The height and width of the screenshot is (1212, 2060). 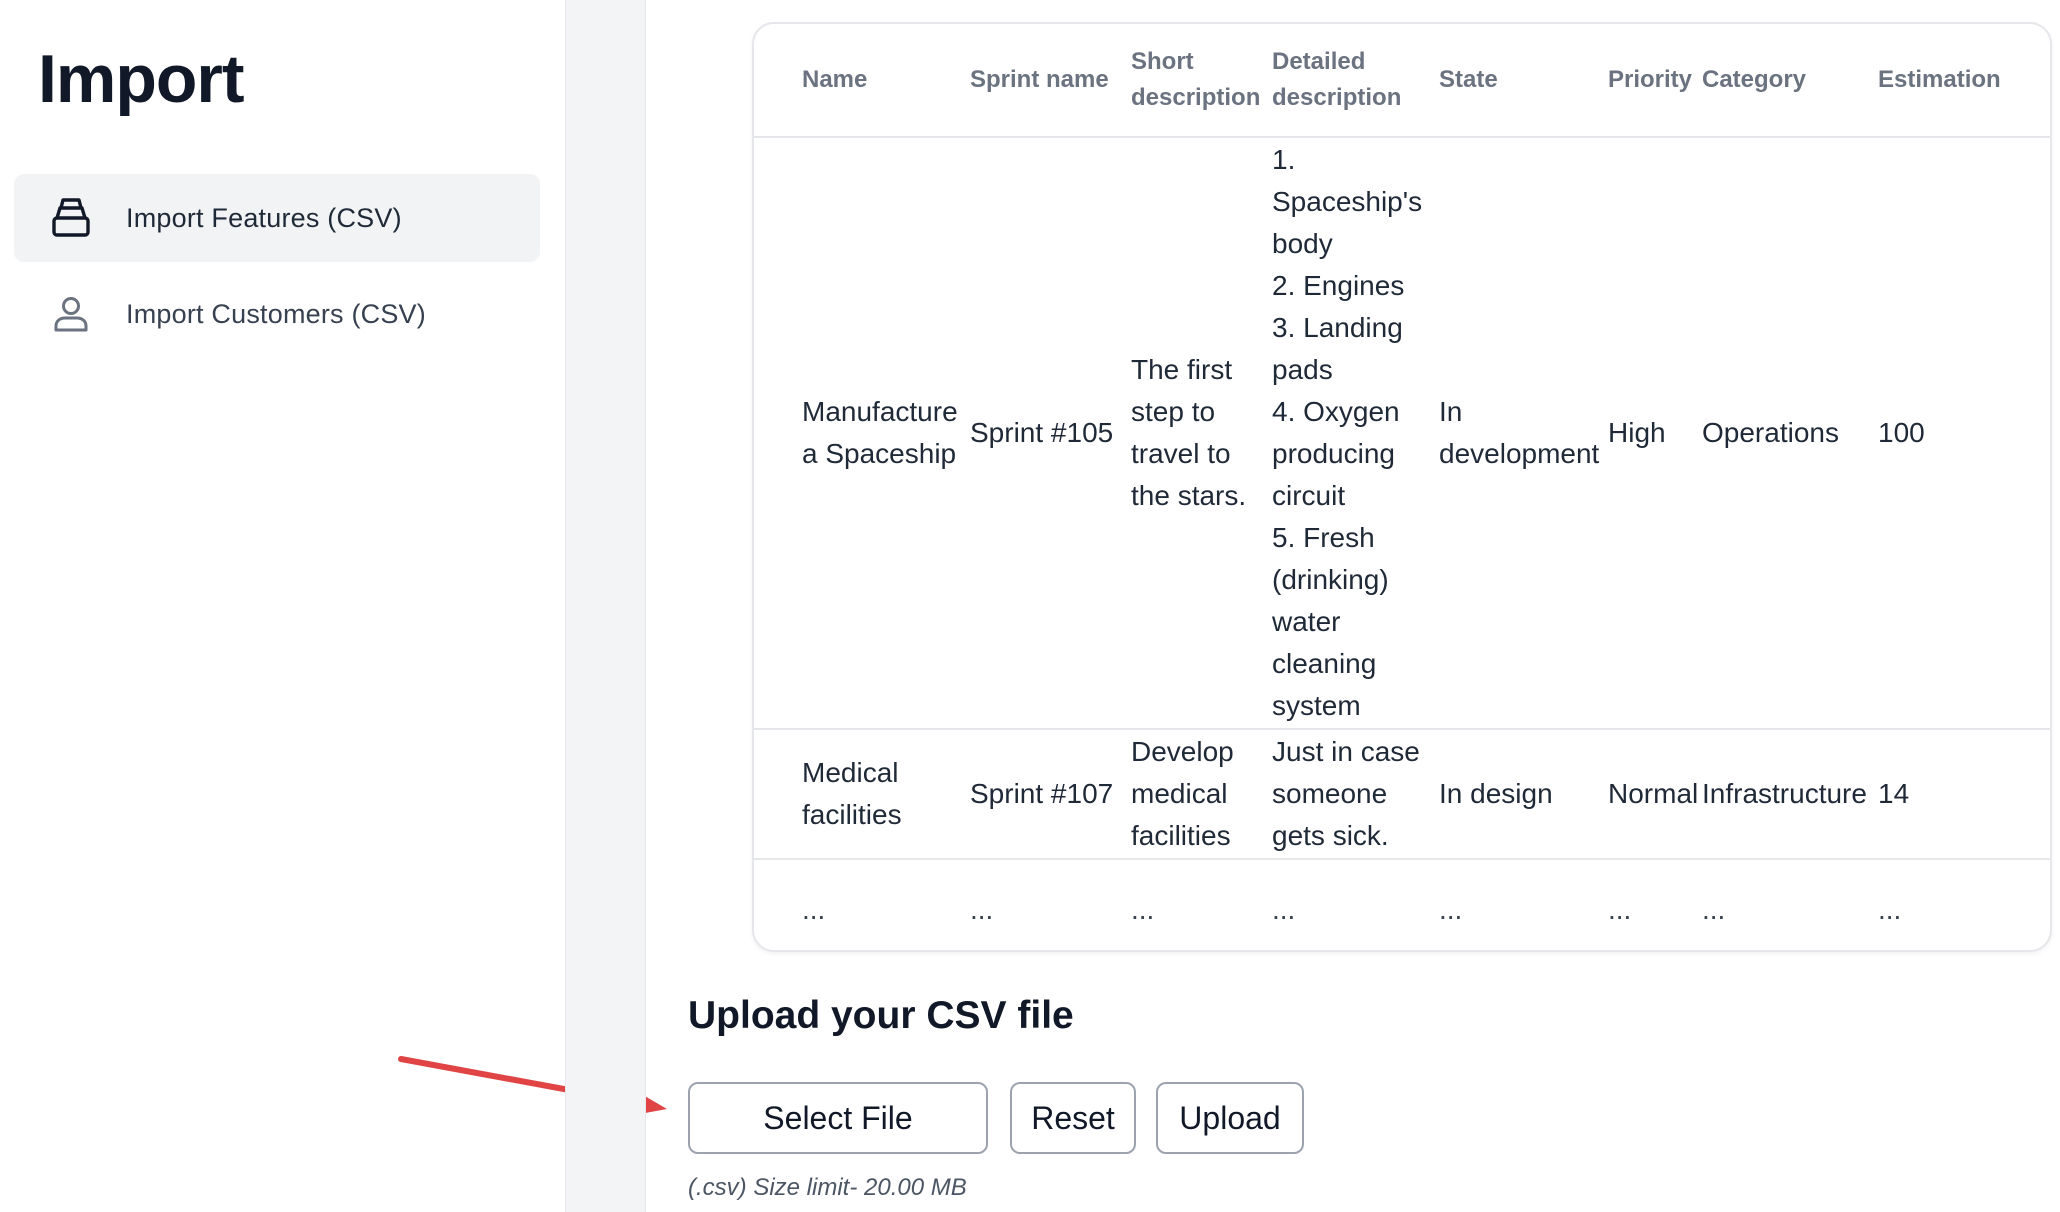 What do you see at coordinates (1655, 433) in the screenshot?
I see `cell-priority: High` at bounding box center [1655, 433].